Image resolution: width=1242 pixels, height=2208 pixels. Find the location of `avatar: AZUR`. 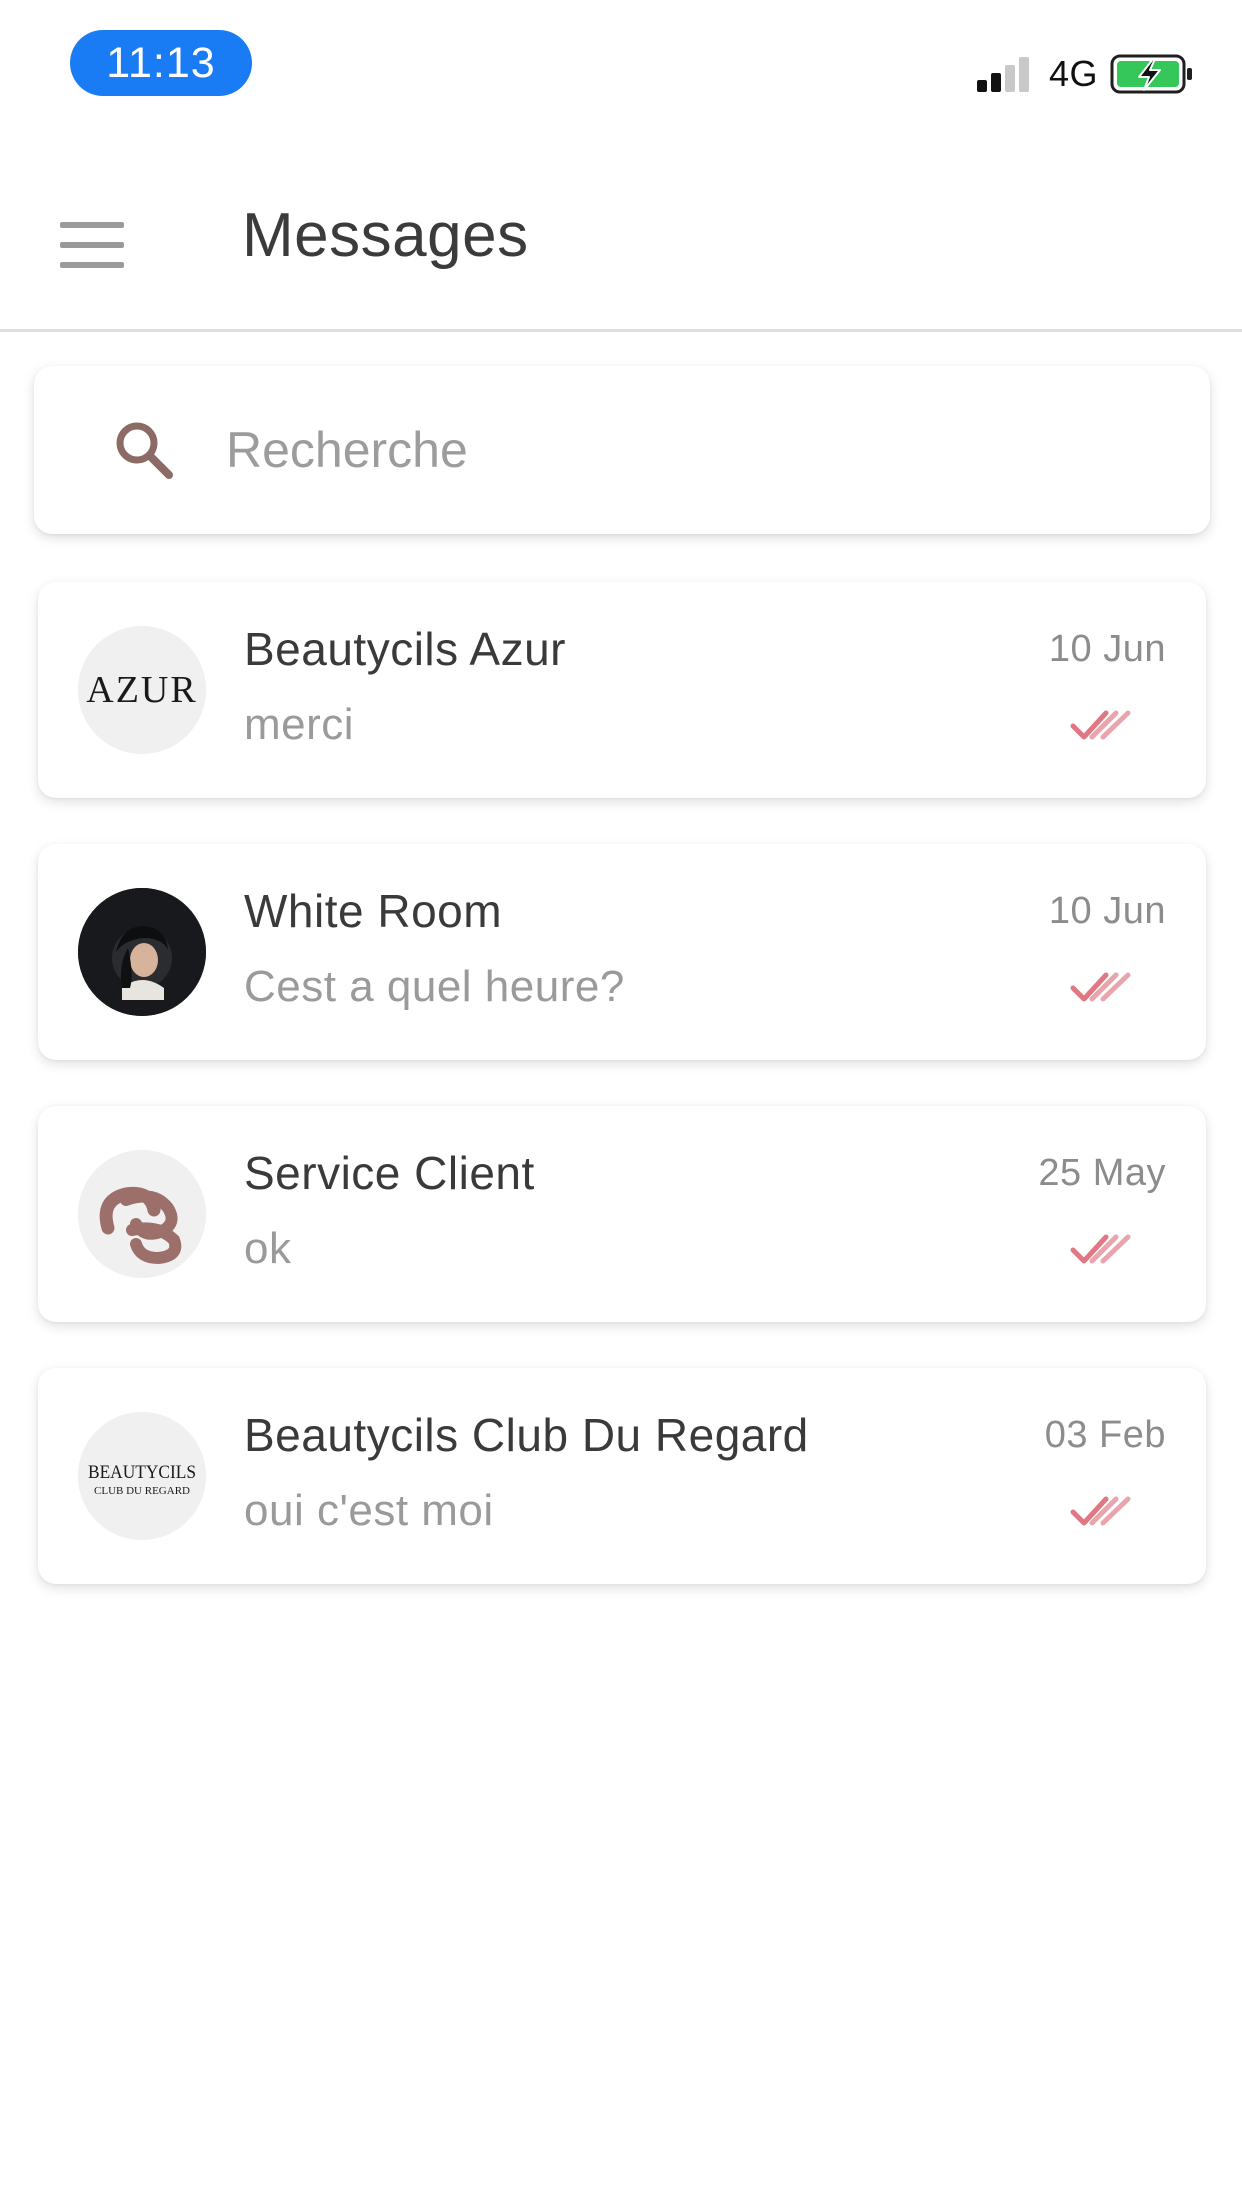

avatar: AZUR is located at coordinates (142, 690).